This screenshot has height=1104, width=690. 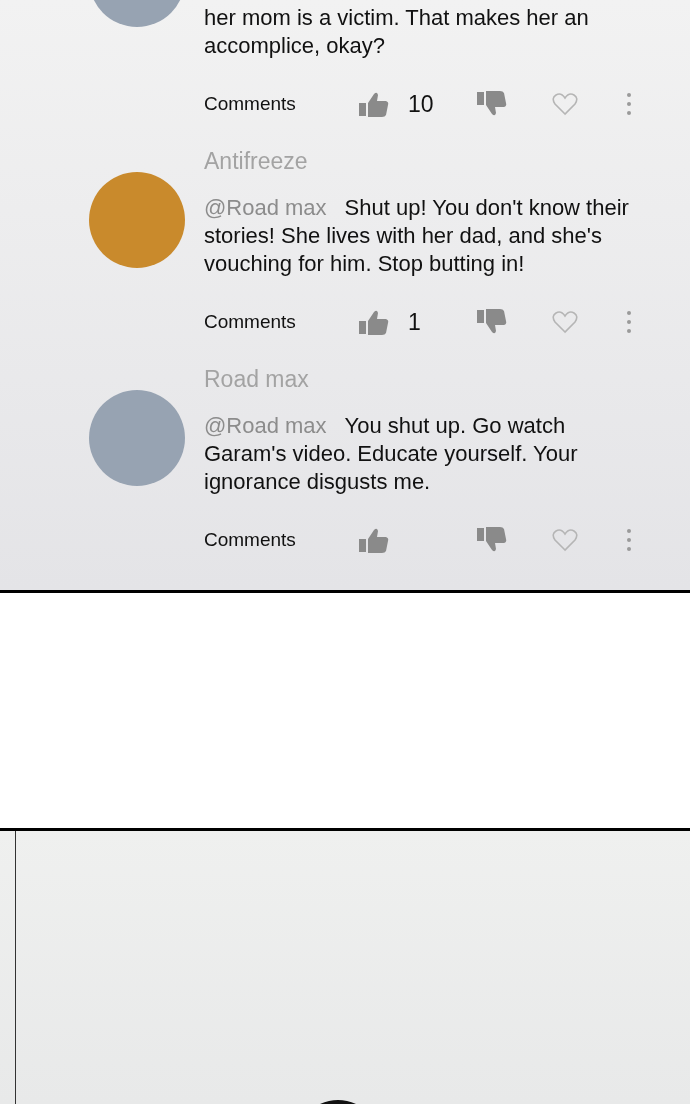 I want to click on comment-text: her mom is a victim. That makes her an accomplice, okay?, so click(x=397, y=32).